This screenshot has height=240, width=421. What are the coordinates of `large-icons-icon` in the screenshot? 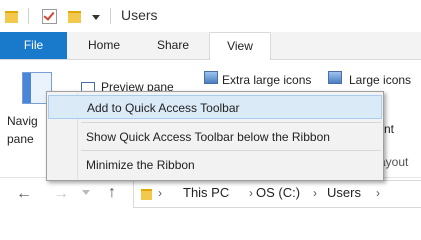 It's located at (335, 77).